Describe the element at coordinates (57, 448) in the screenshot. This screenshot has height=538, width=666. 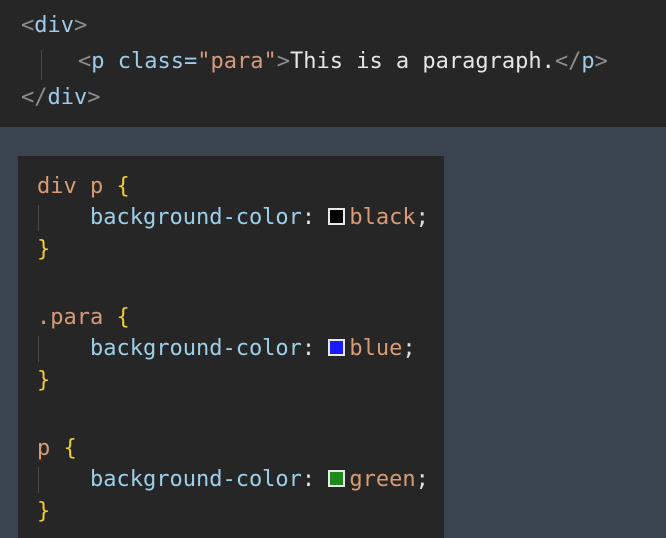
I see `css-rule-3-selector-line: p {` at that location.